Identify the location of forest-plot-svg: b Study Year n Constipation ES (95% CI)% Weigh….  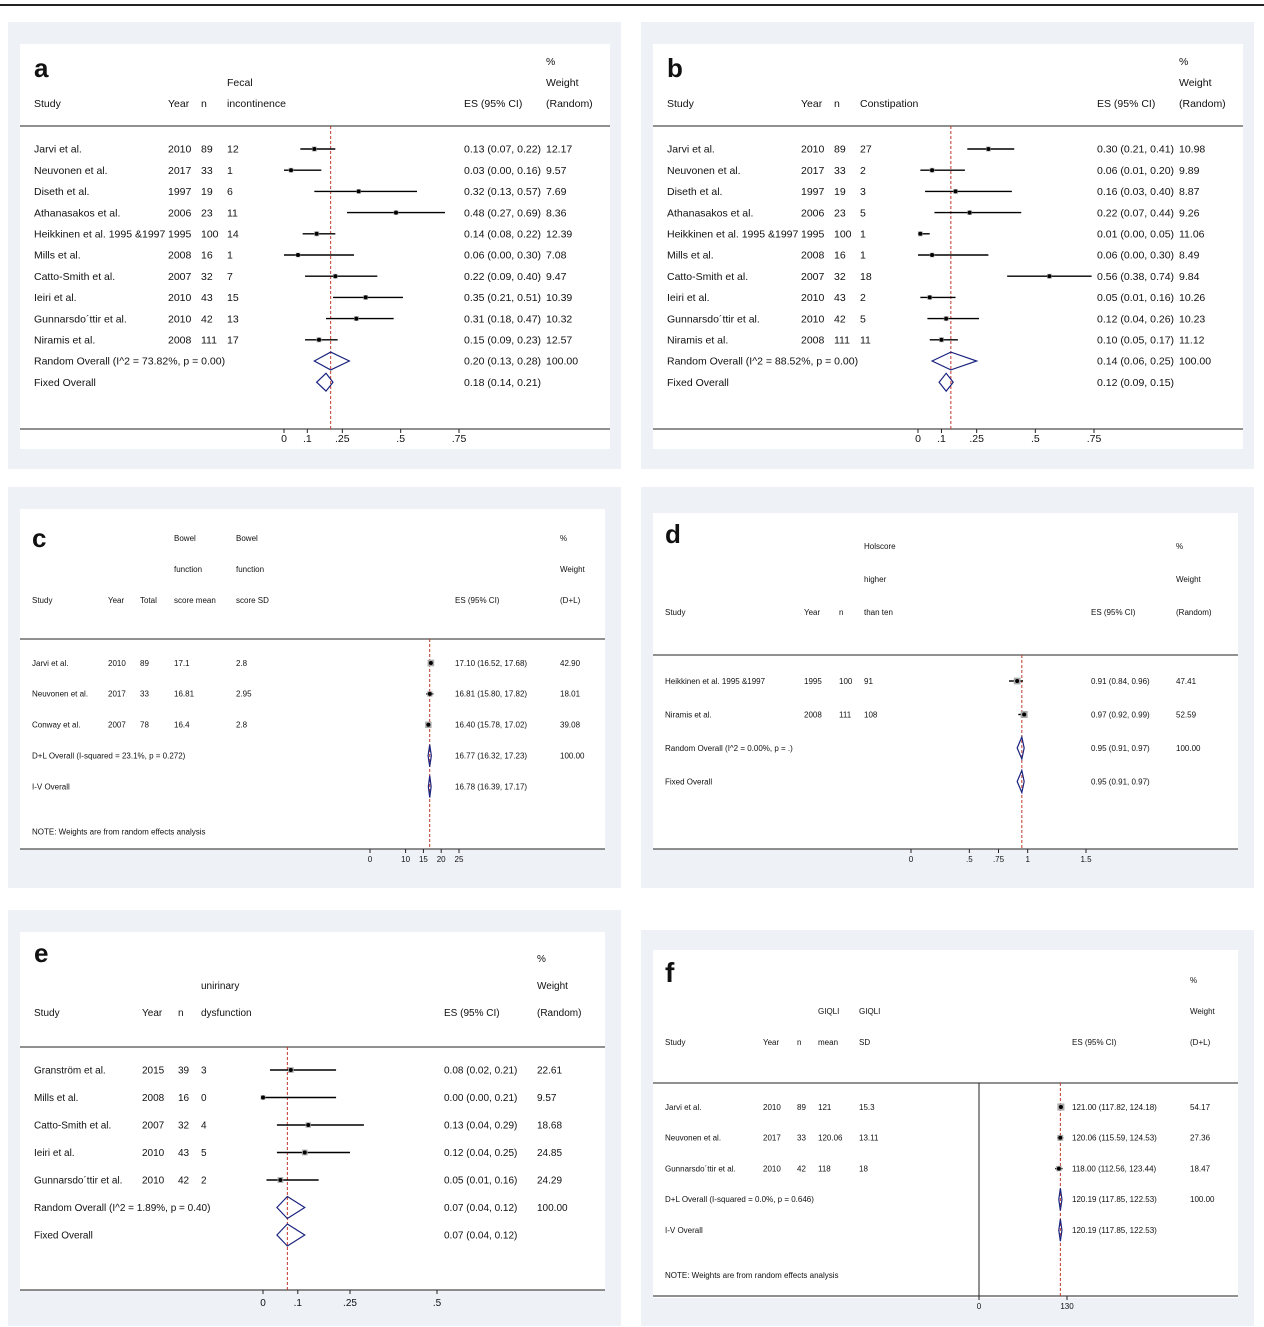
(948, 246).